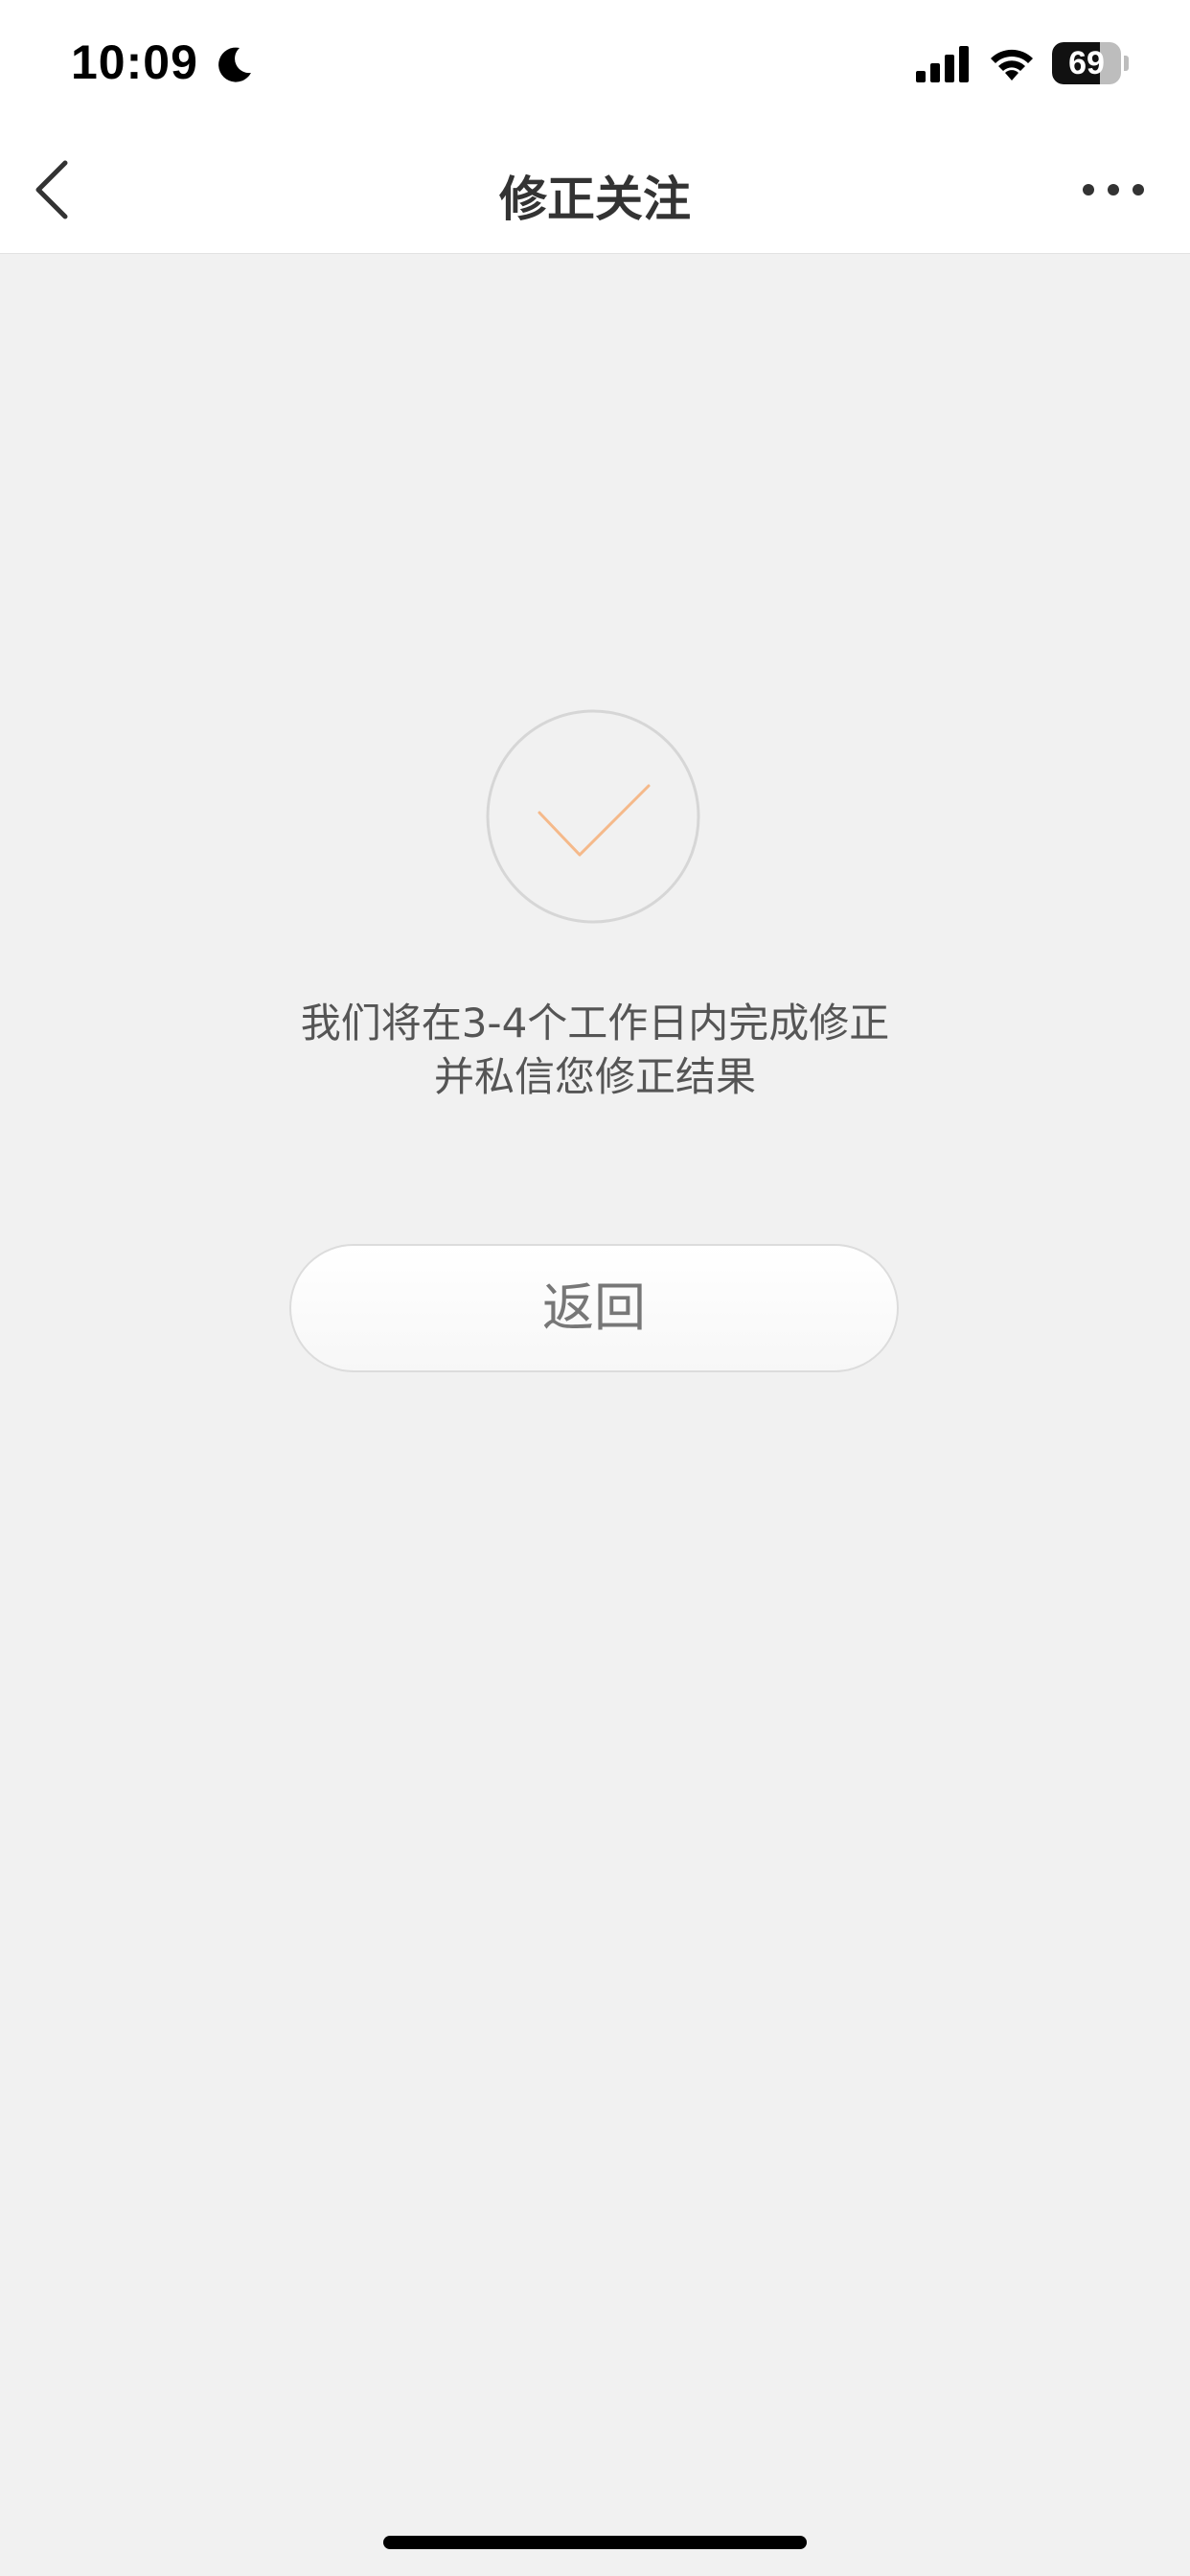  Describe the element at coordinates (595, 1050) in the screenshot. I see `confirmation-message: 我们将在3-4个工作日内完成修正 并私信您修正结果` at that location.